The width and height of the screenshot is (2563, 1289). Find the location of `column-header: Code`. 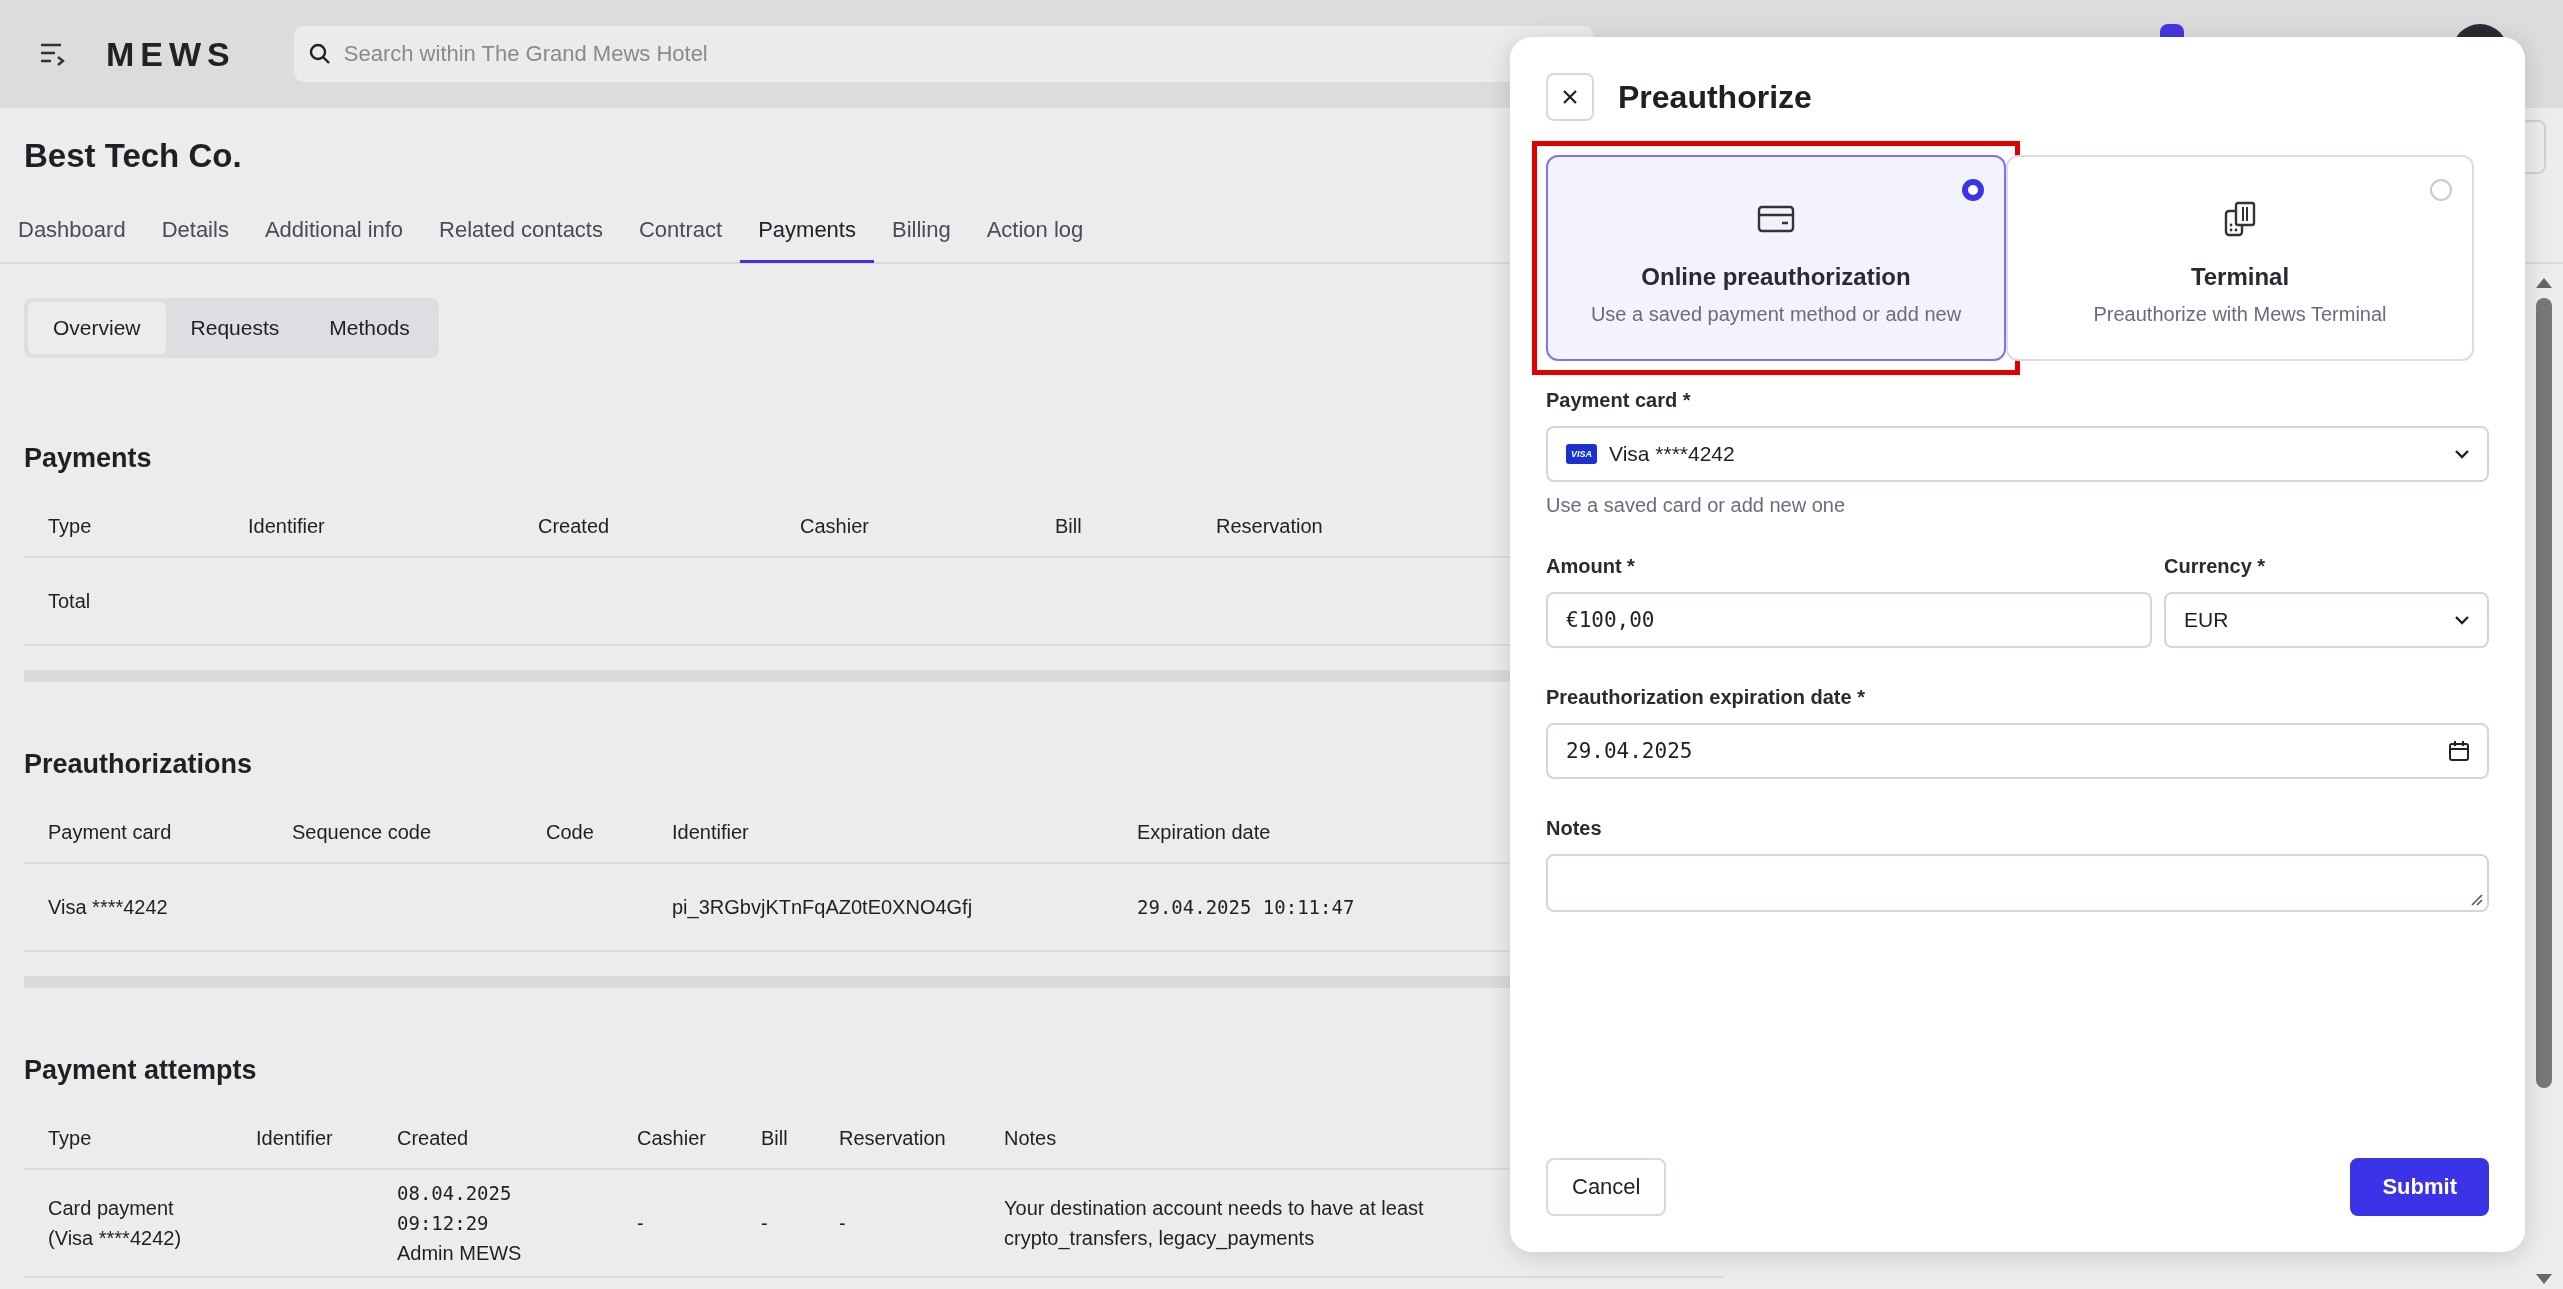

column-header: Code is located at coordinates (570, 832).